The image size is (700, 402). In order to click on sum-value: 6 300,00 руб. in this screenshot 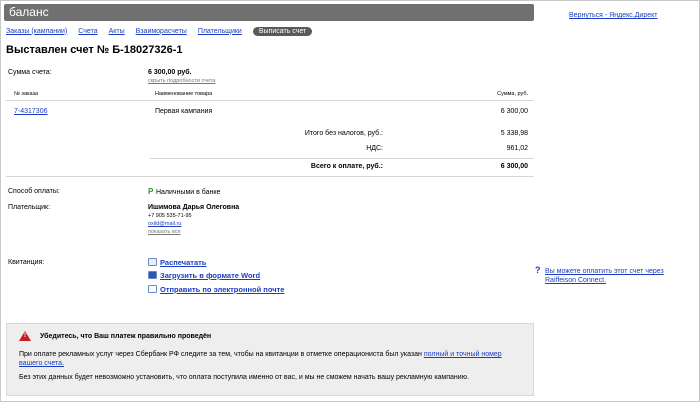, I will do `click(170, 72)`.